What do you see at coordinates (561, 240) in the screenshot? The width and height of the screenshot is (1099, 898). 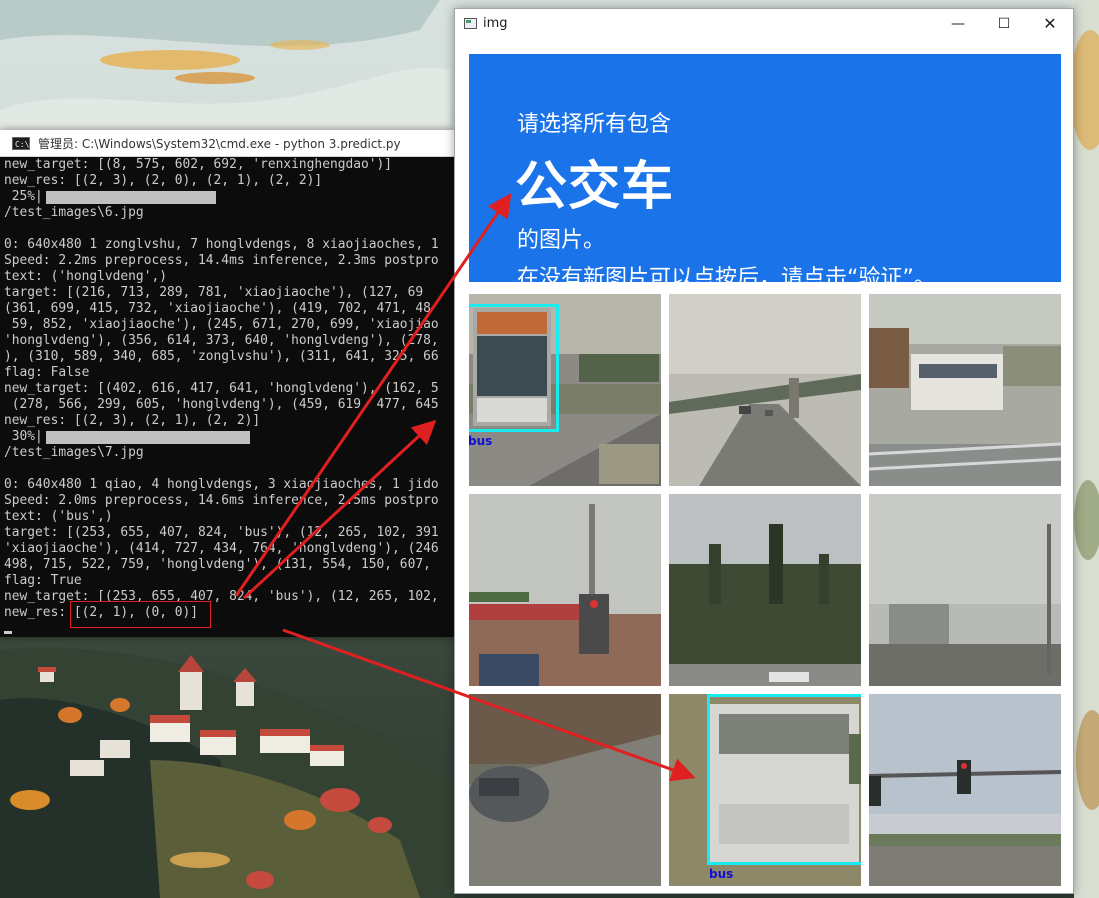 I see `captcha-prompt-line3: 的图片。` at bounding box center [561, 240].